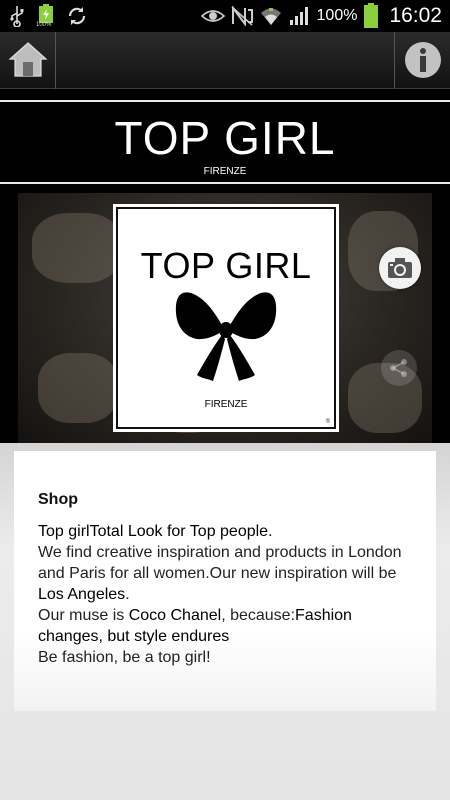 This screenshot has width=450, height=800. What do you see at coordinates (241, 16) in the screenshot?
I see `nfc-icon` at bounding box center [241, 16].